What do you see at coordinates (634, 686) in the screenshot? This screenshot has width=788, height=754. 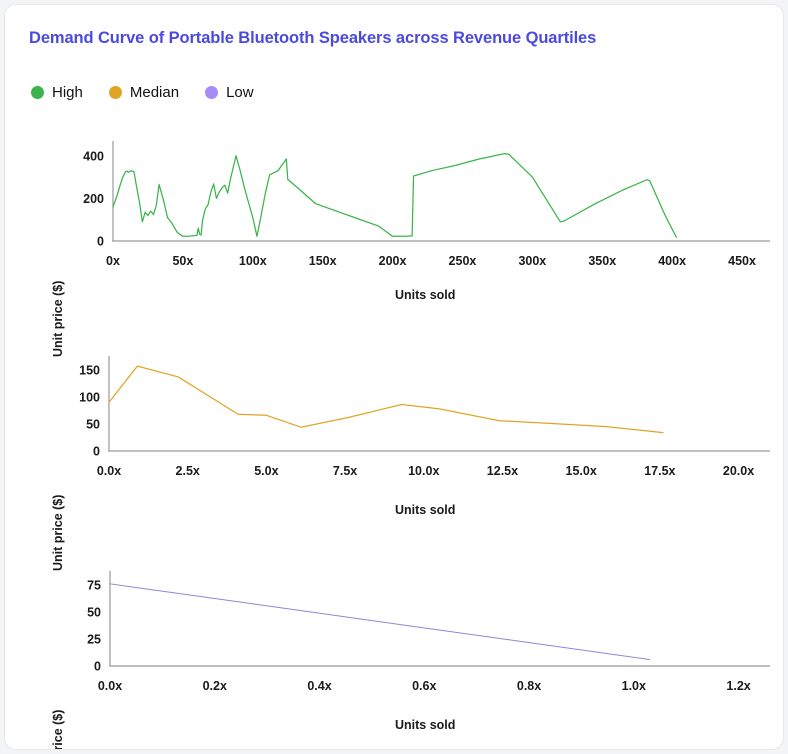 I see `x-tick-label: 1.0x` at bounding box center [634, 686].